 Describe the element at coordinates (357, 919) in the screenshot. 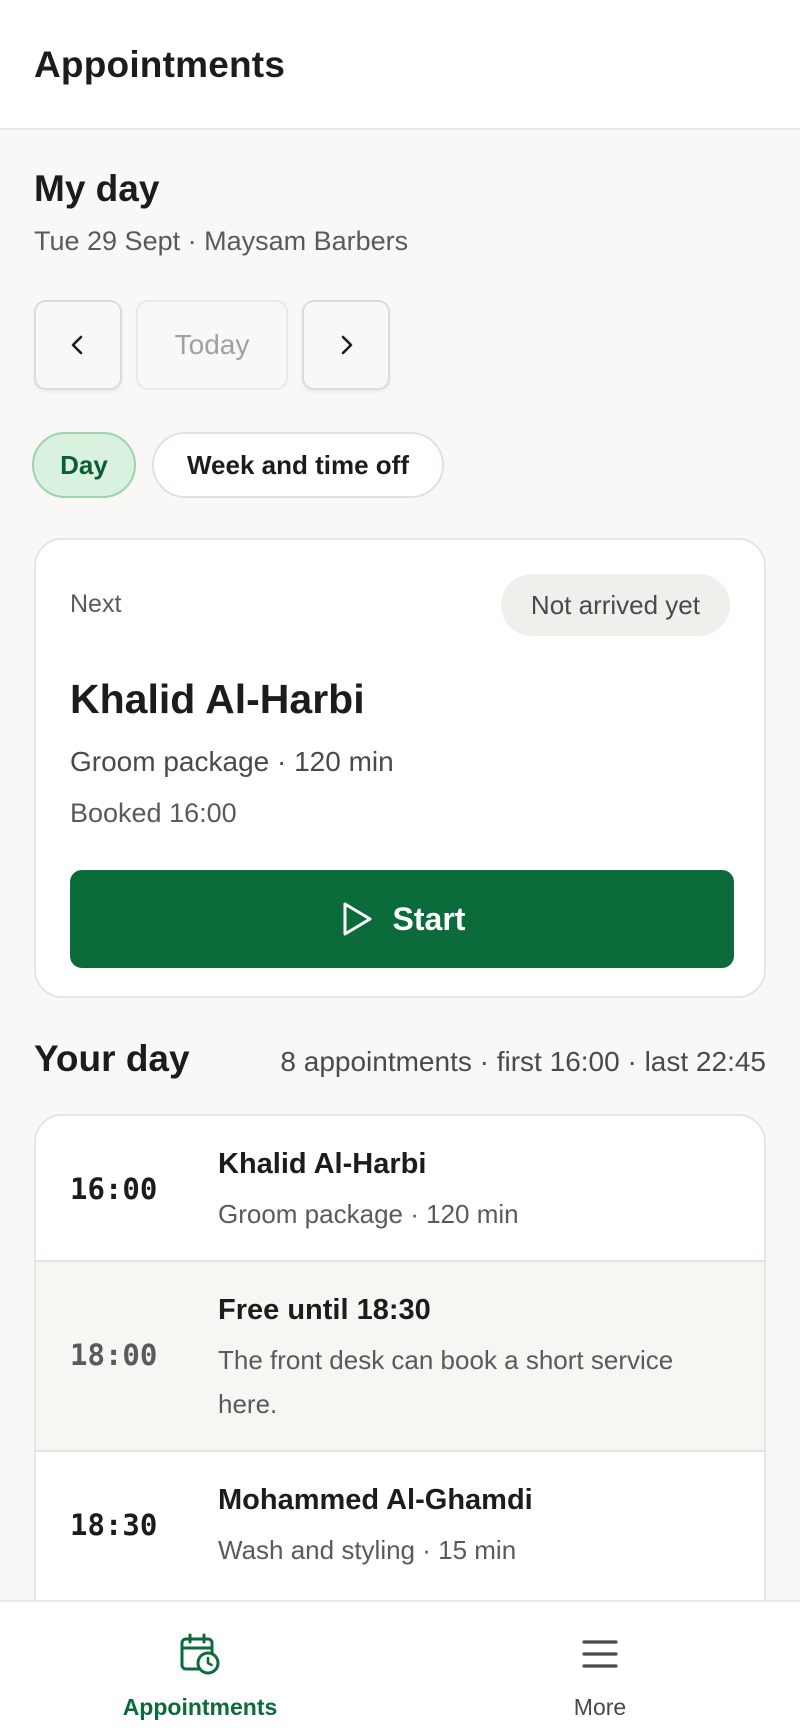

I see `play-icon` at that location.